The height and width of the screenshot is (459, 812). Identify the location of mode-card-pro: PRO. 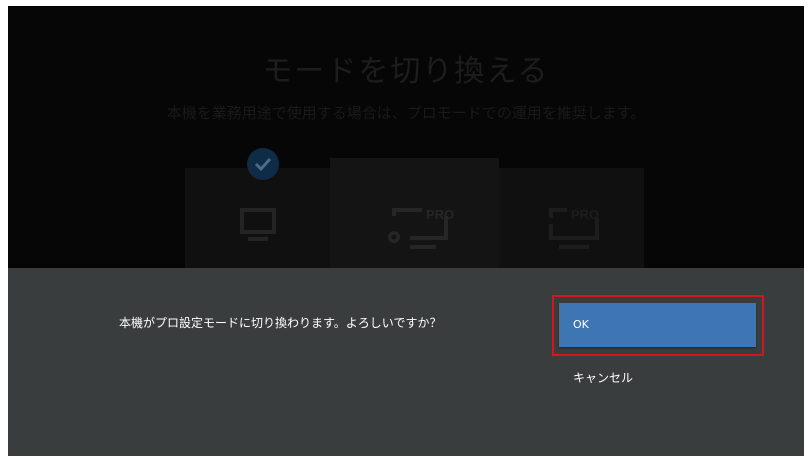
(571, 223).